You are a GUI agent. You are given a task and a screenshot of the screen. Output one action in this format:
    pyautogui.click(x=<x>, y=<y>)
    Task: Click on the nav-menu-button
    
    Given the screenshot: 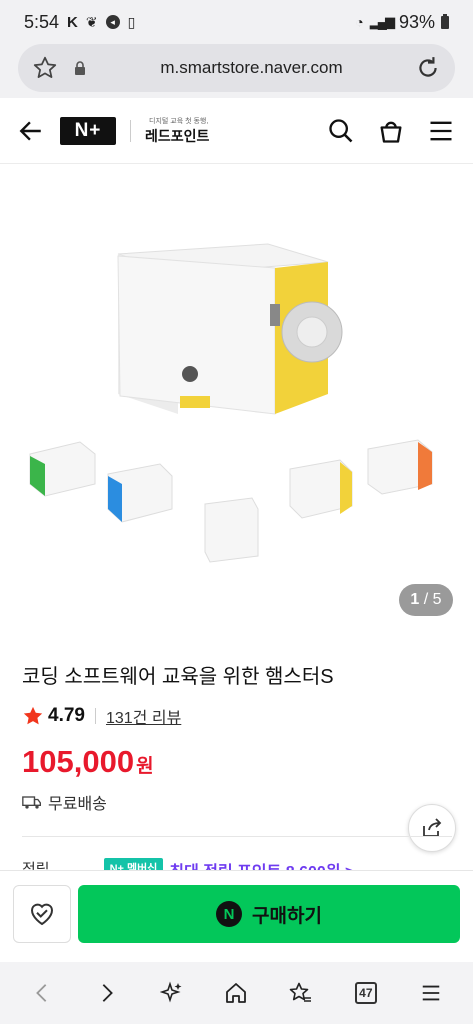 What is the action you would take?
    pyautogui.click(x=431, y=993)
    